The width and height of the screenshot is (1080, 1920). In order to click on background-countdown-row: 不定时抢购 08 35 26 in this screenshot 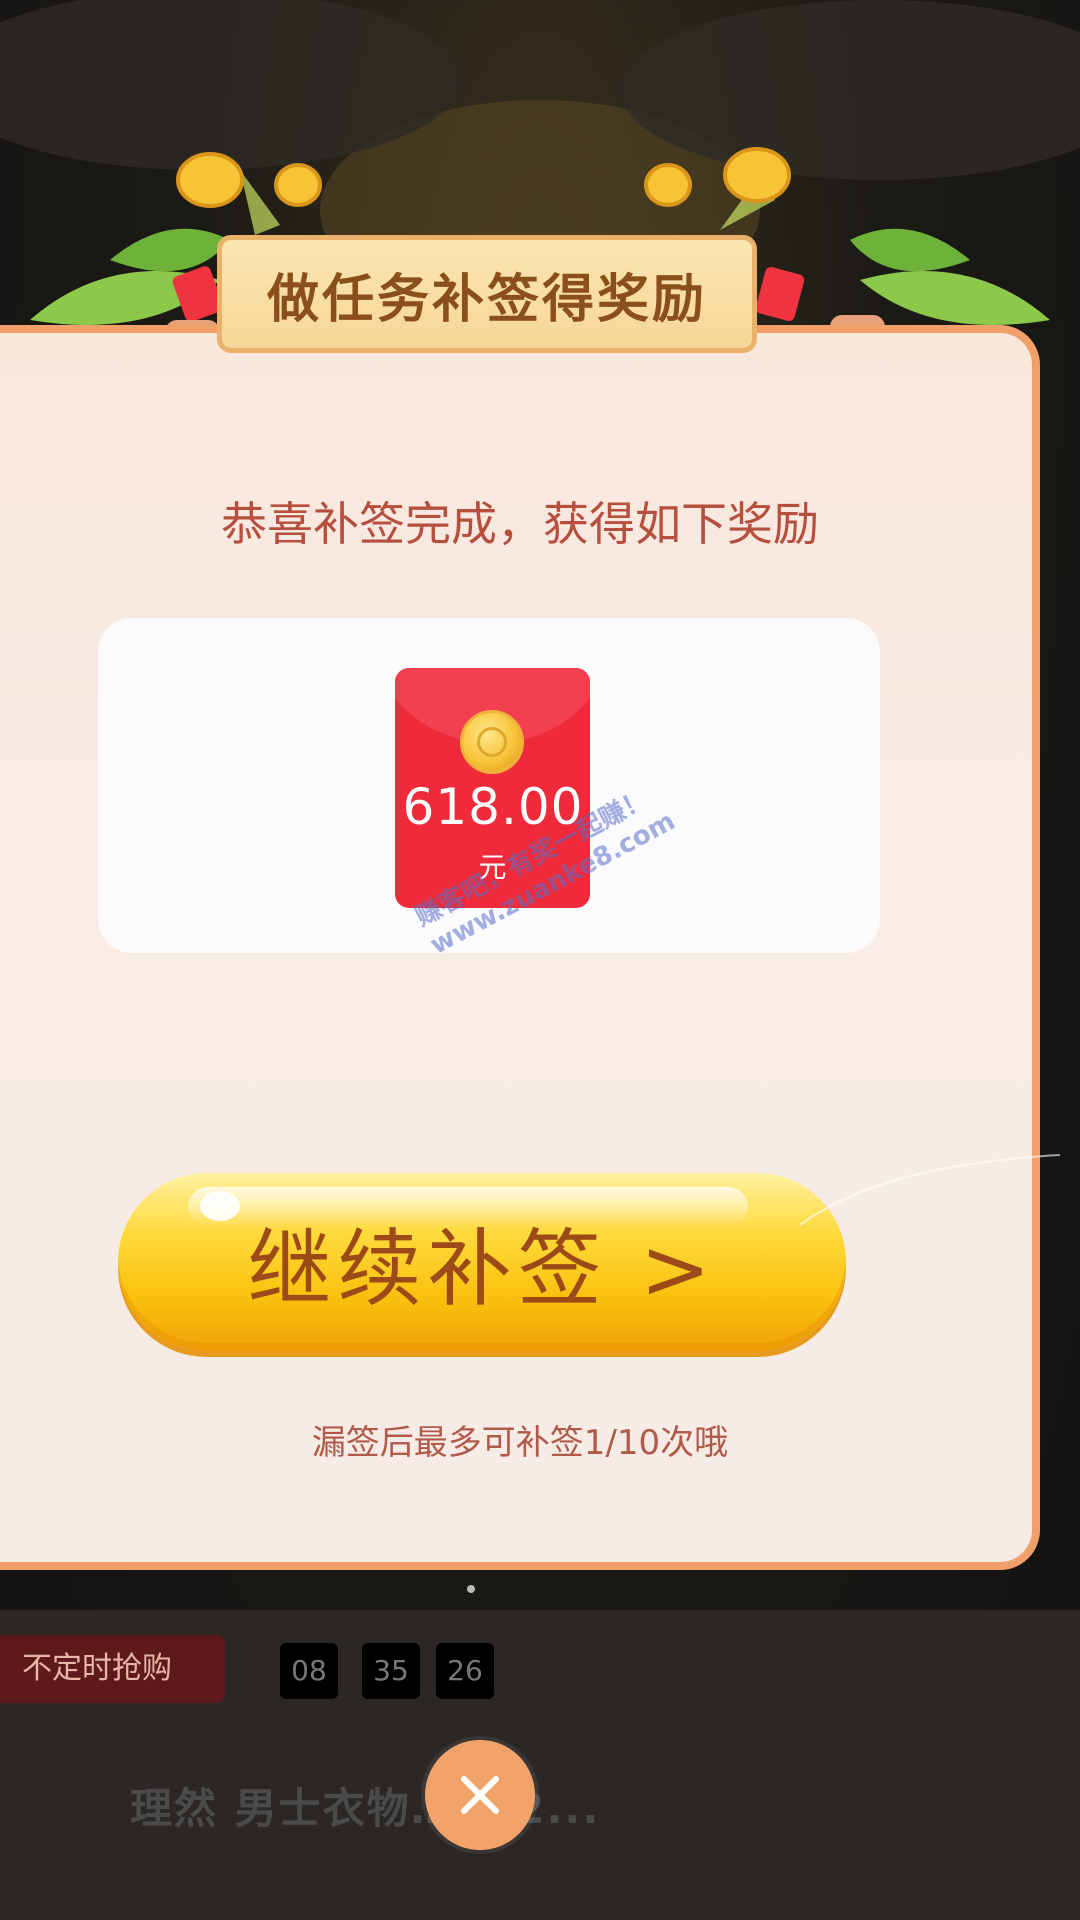, I will do `click(540, 1672)`.